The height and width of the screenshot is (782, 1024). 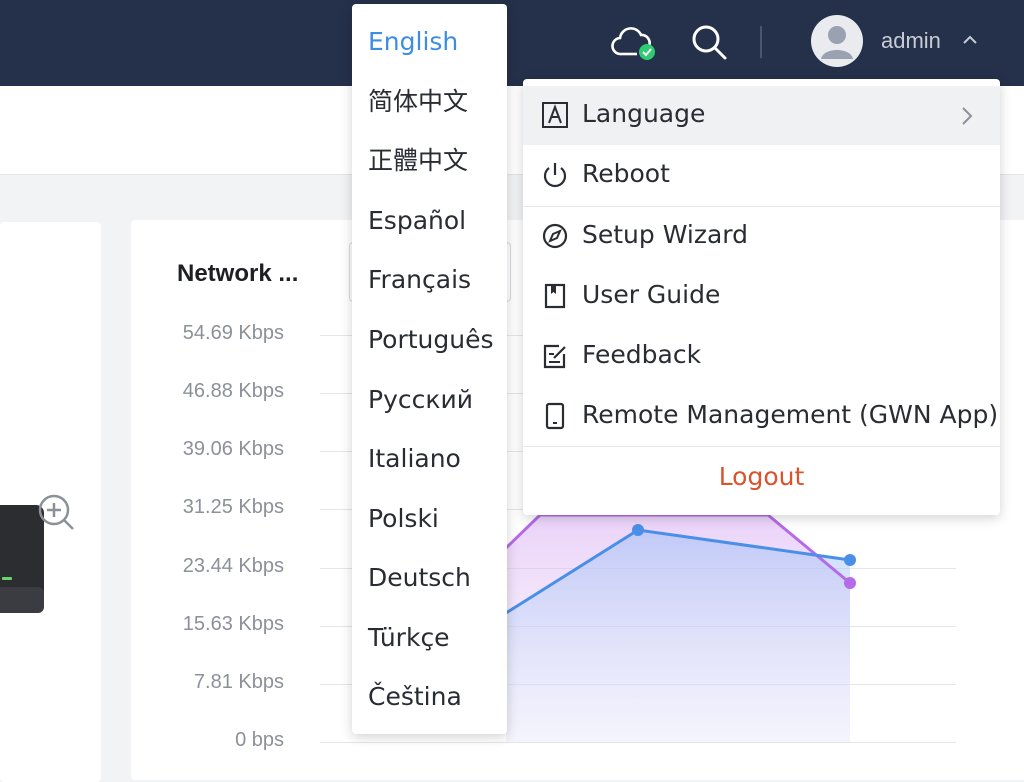 I want to click on language-option-english: English, so click(x=429, y=41).